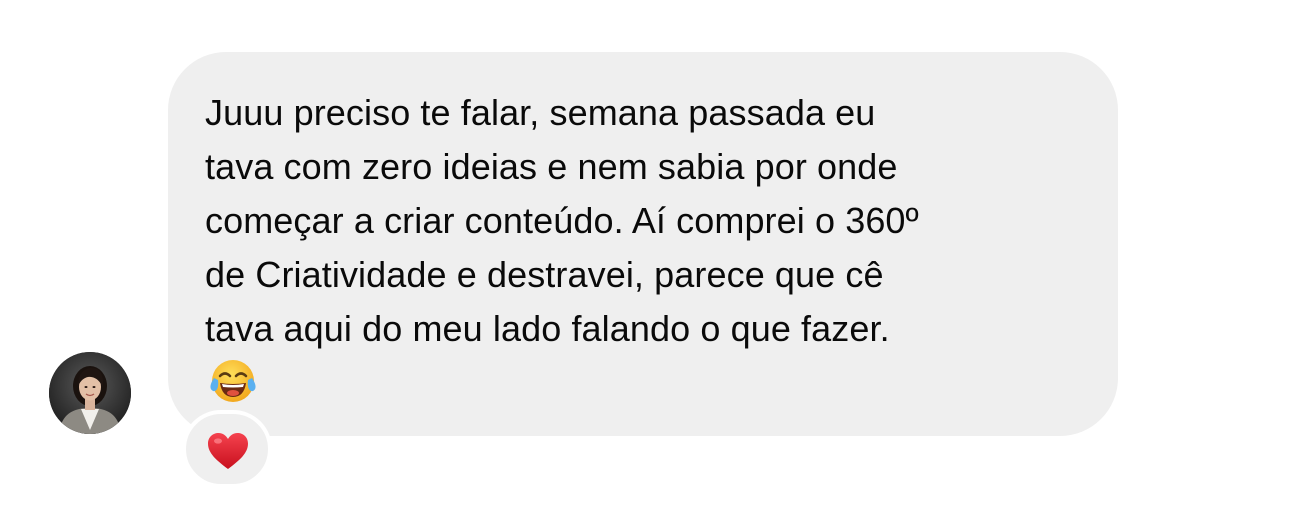 Image resolution: width=1290 pixels, height=508 pixels. I want to click on message-line: Juuu preciso te falar, semana passada eu, so click(540, 112).